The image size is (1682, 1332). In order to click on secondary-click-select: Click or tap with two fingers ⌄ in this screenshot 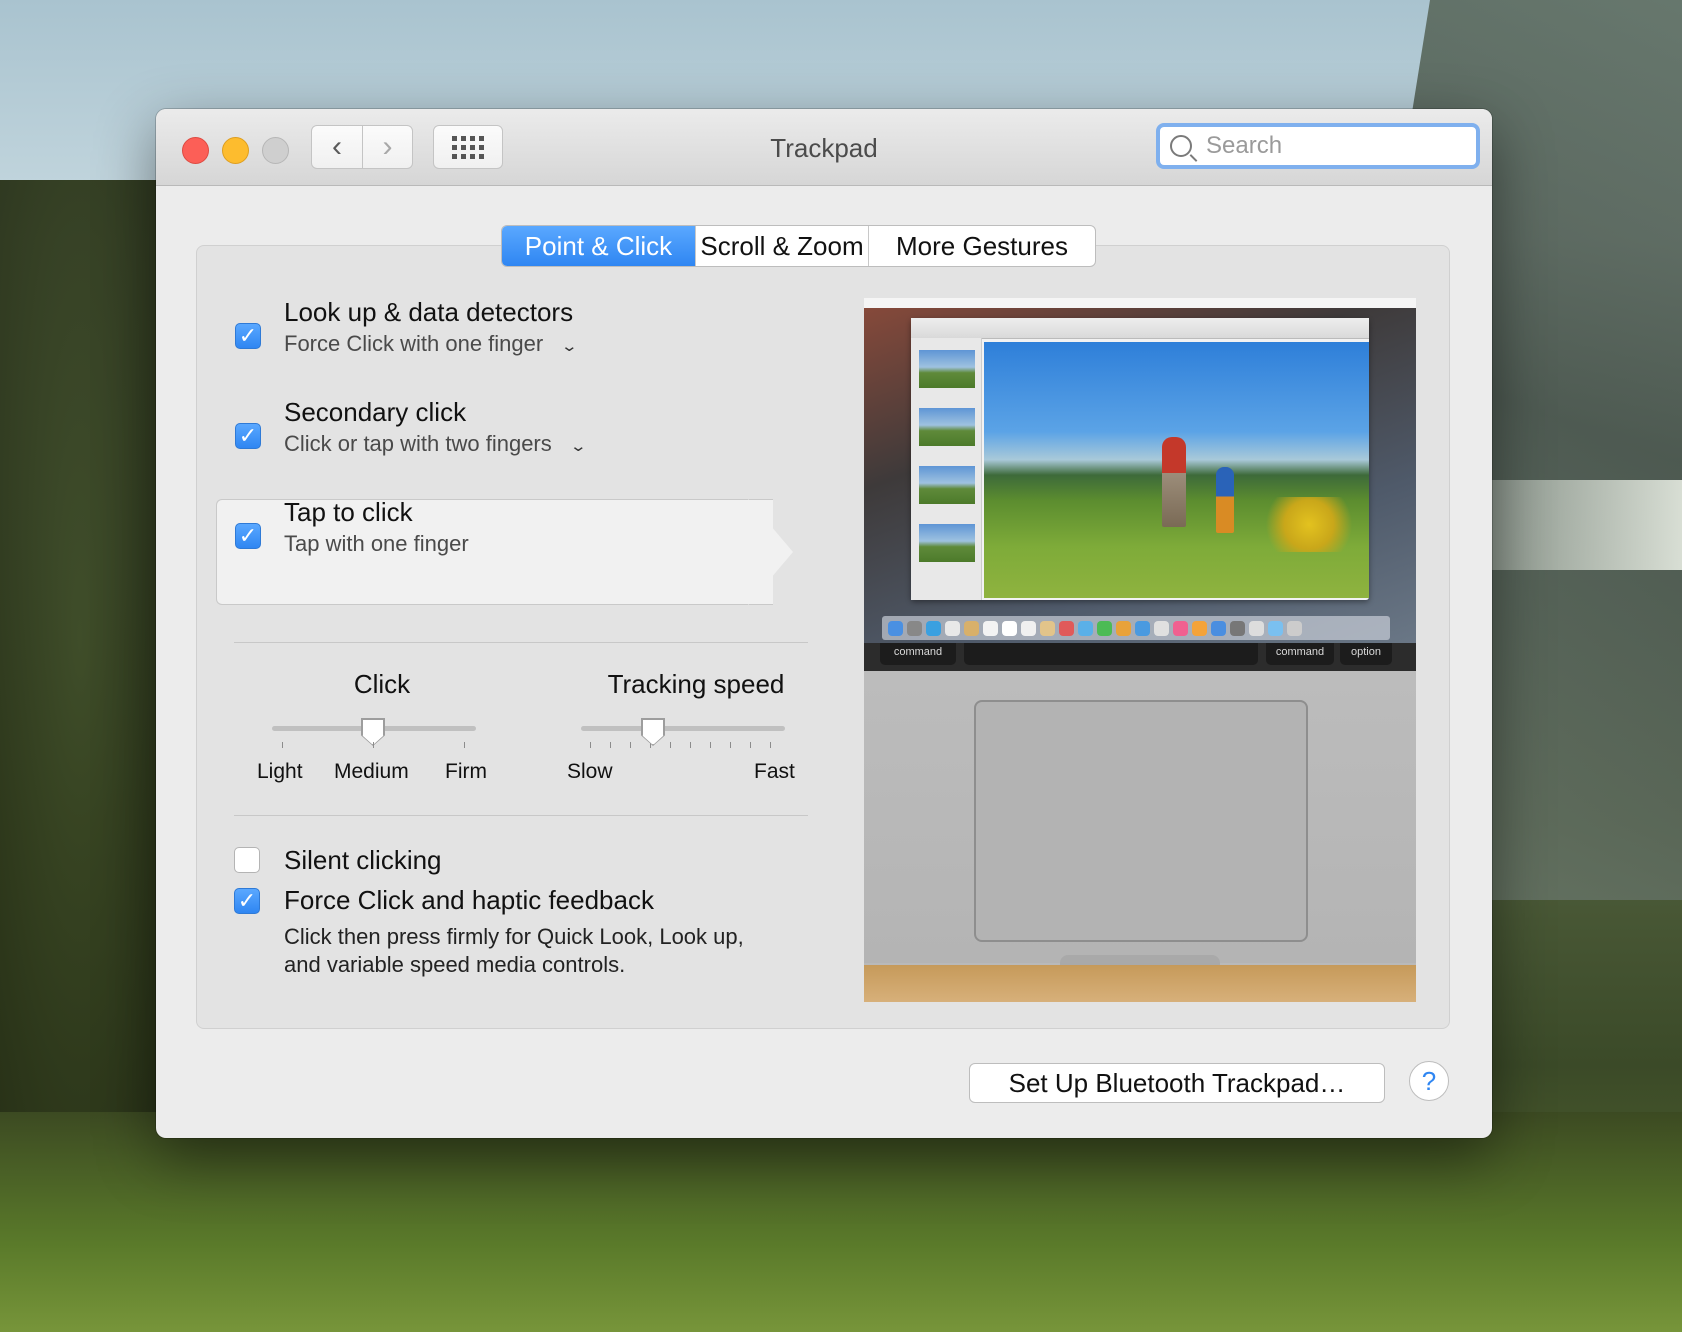, I will do `click(435, 444)`.